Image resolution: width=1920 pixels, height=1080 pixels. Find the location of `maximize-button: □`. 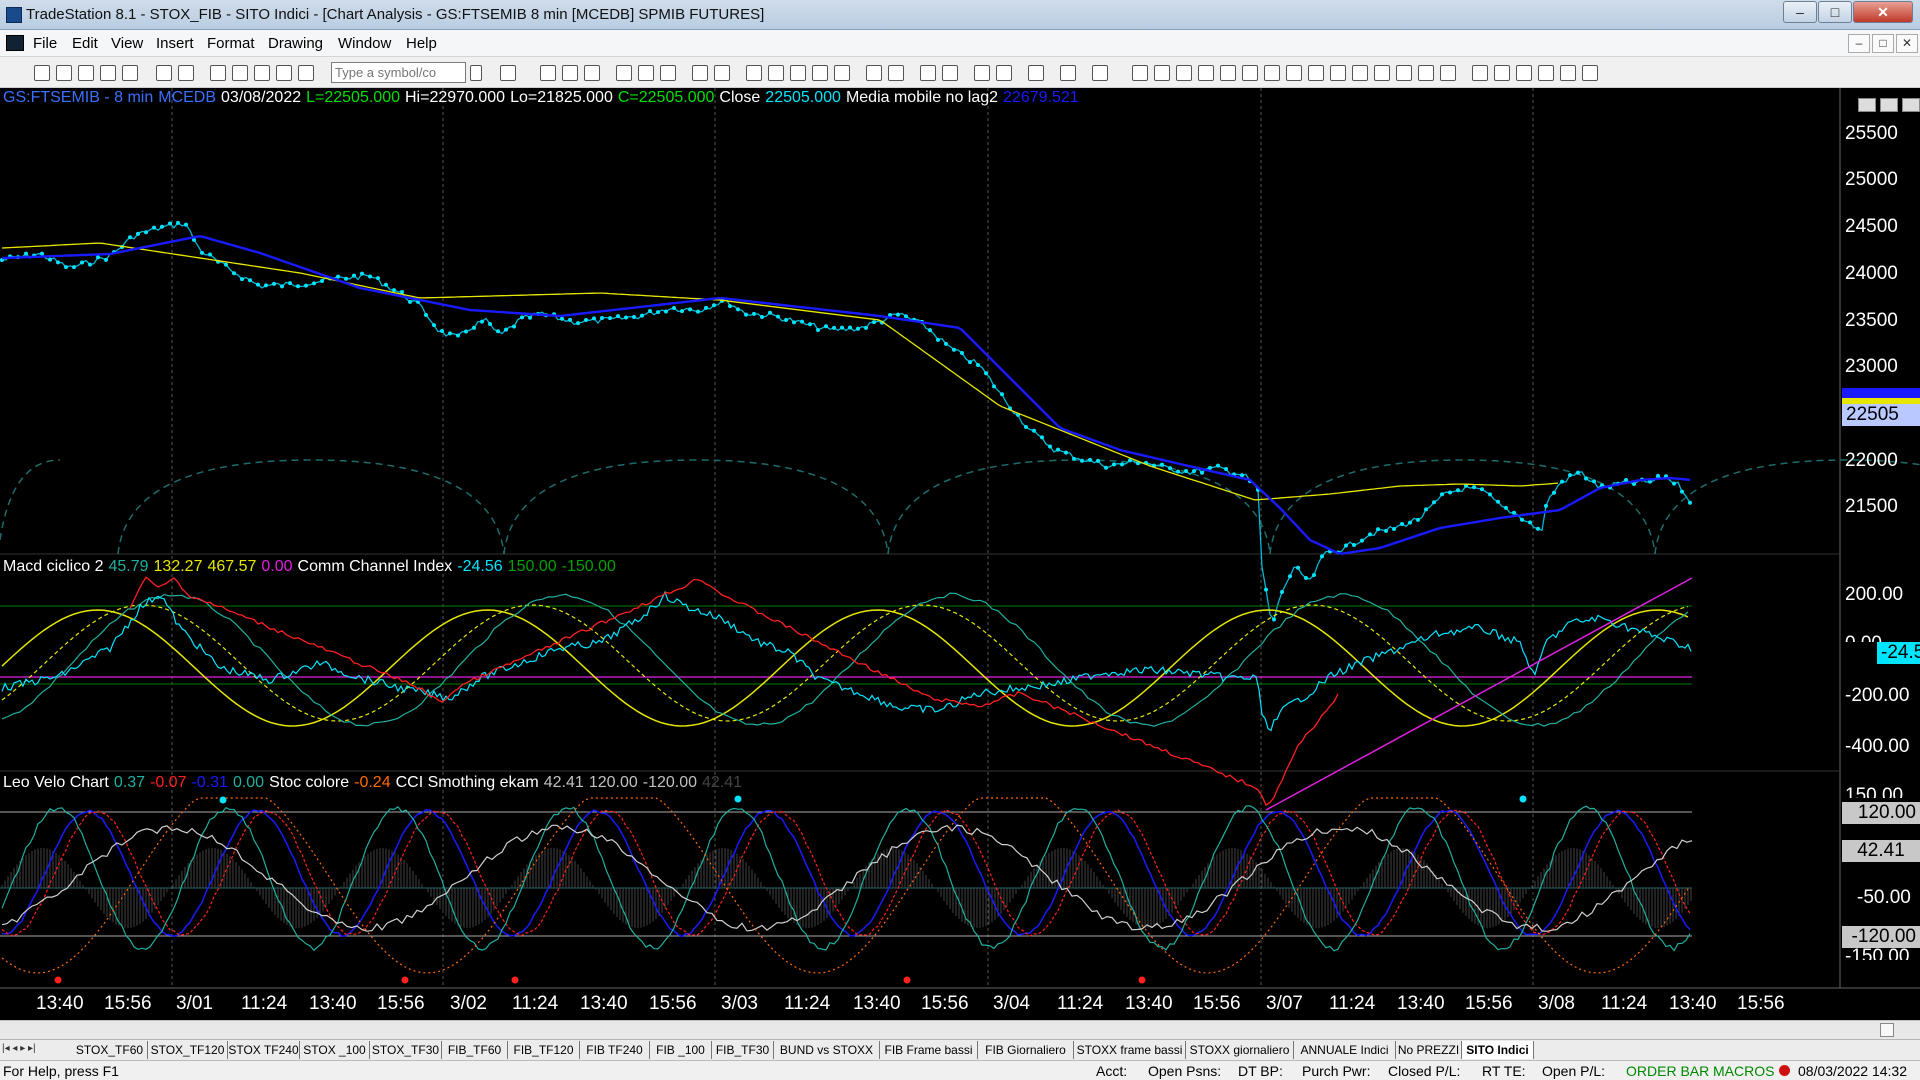

maximize-button: □ is located at coordinates (1835, 12).